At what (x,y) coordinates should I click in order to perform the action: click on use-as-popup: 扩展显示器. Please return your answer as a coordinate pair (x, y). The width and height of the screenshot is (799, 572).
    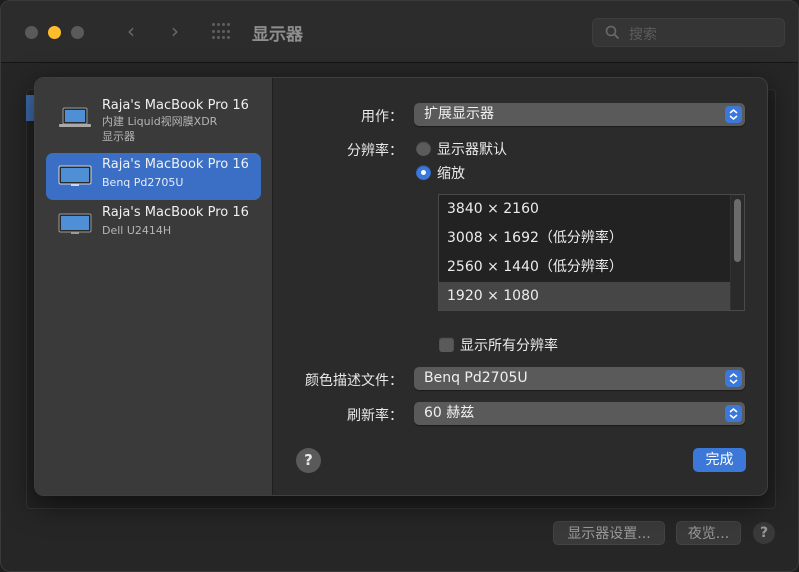
    Looking at the image, I should click on (579, 114).